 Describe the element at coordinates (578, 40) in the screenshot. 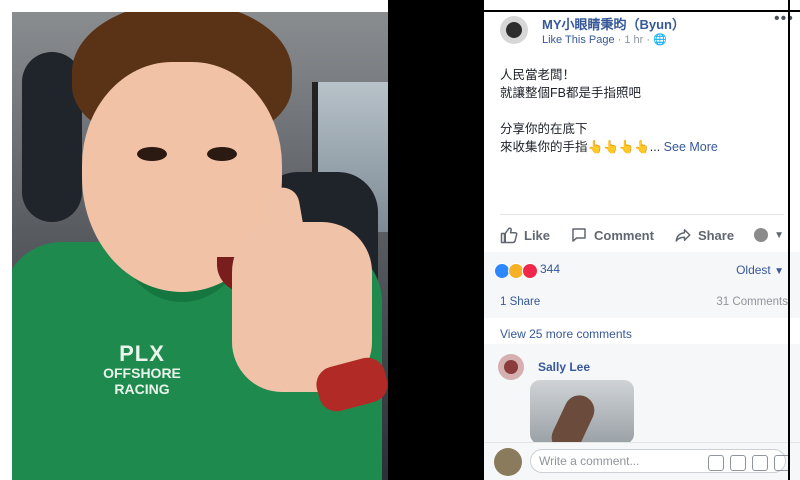

I see `like-this-page-link: Like This Page` at that location.